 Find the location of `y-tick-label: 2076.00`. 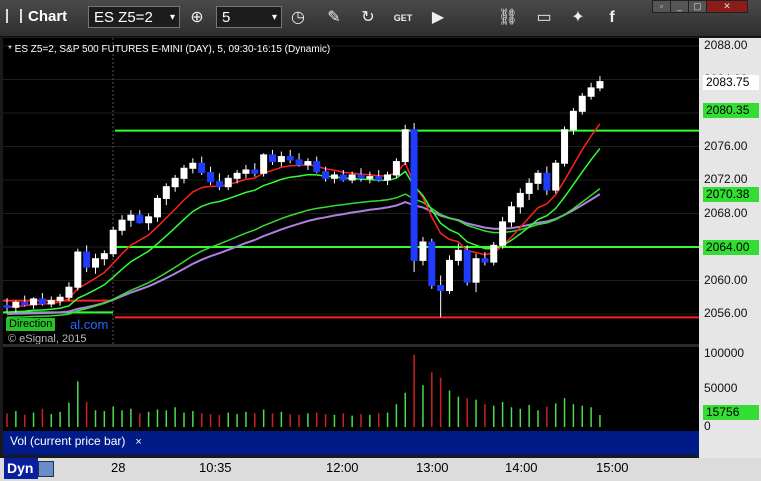

y-tick-label: 2076.00 is located at coordinates (726, 145).